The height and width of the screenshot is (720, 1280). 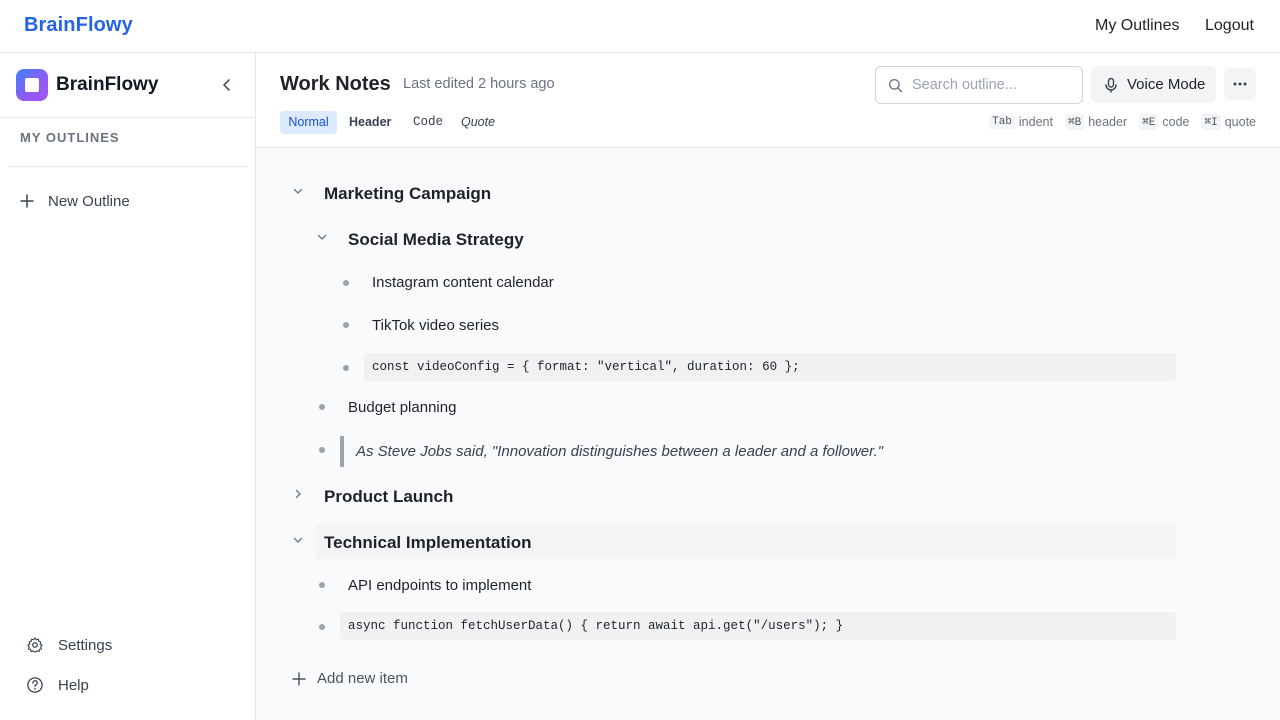 What do you see at coordinates (127, 166) in the screenshot?
I see `sidebar-divider` at bounding box center [127, 166].